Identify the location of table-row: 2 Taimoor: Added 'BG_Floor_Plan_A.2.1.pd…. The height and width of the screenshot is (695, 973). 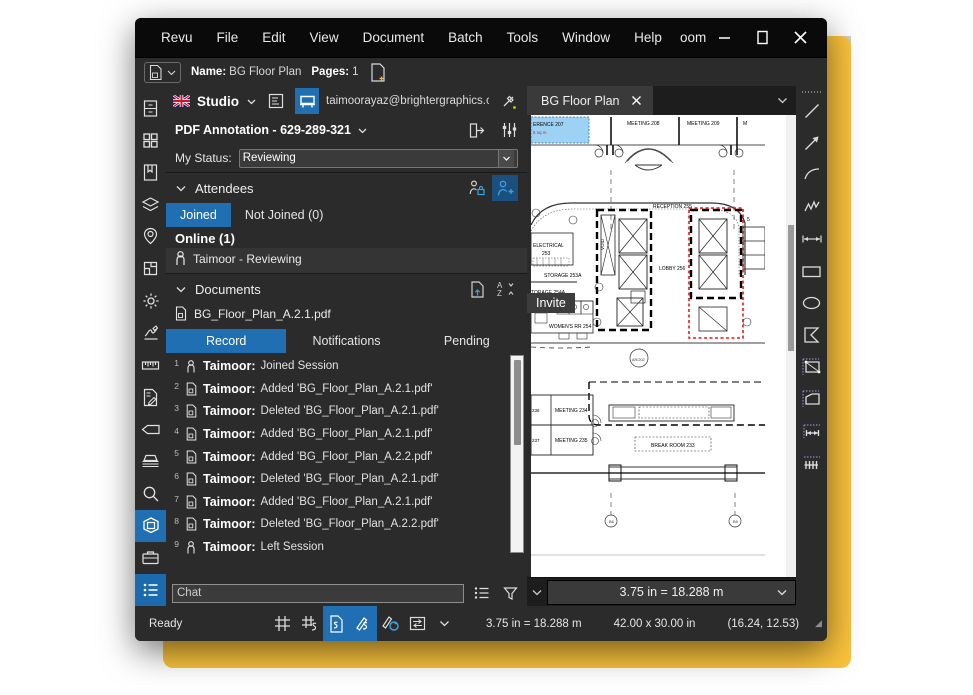
(346, 389).